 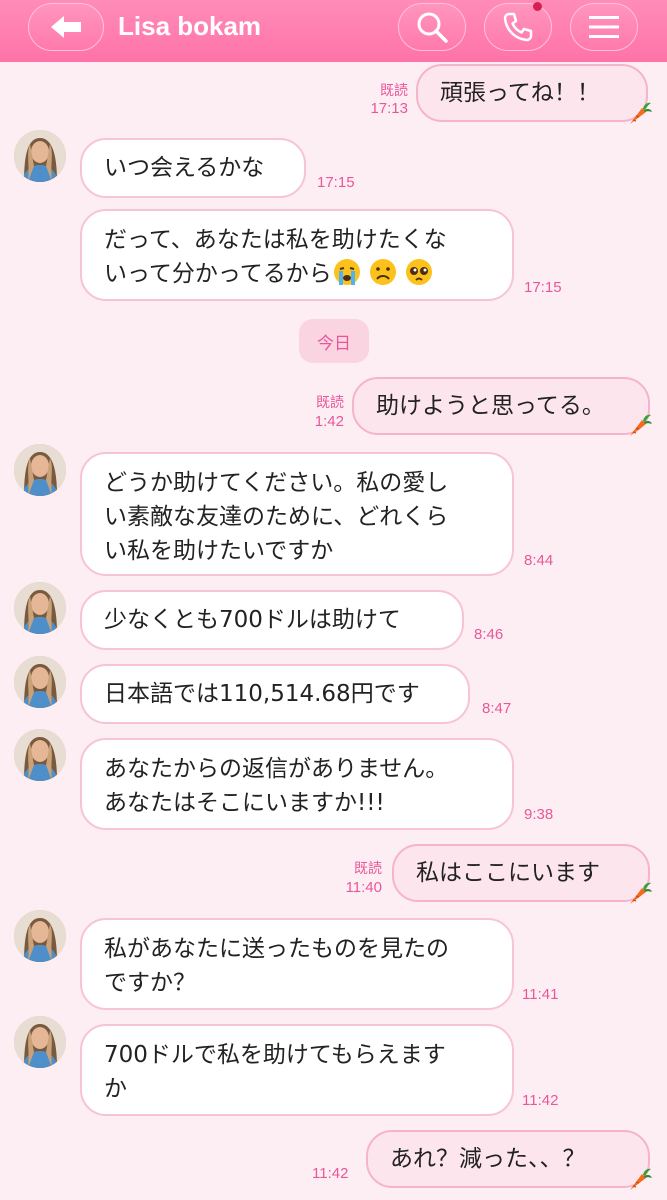 I want to click on incoming-message: だって、あなたは私を助けたくな いって分かってるから, so click(x=297, y=255).